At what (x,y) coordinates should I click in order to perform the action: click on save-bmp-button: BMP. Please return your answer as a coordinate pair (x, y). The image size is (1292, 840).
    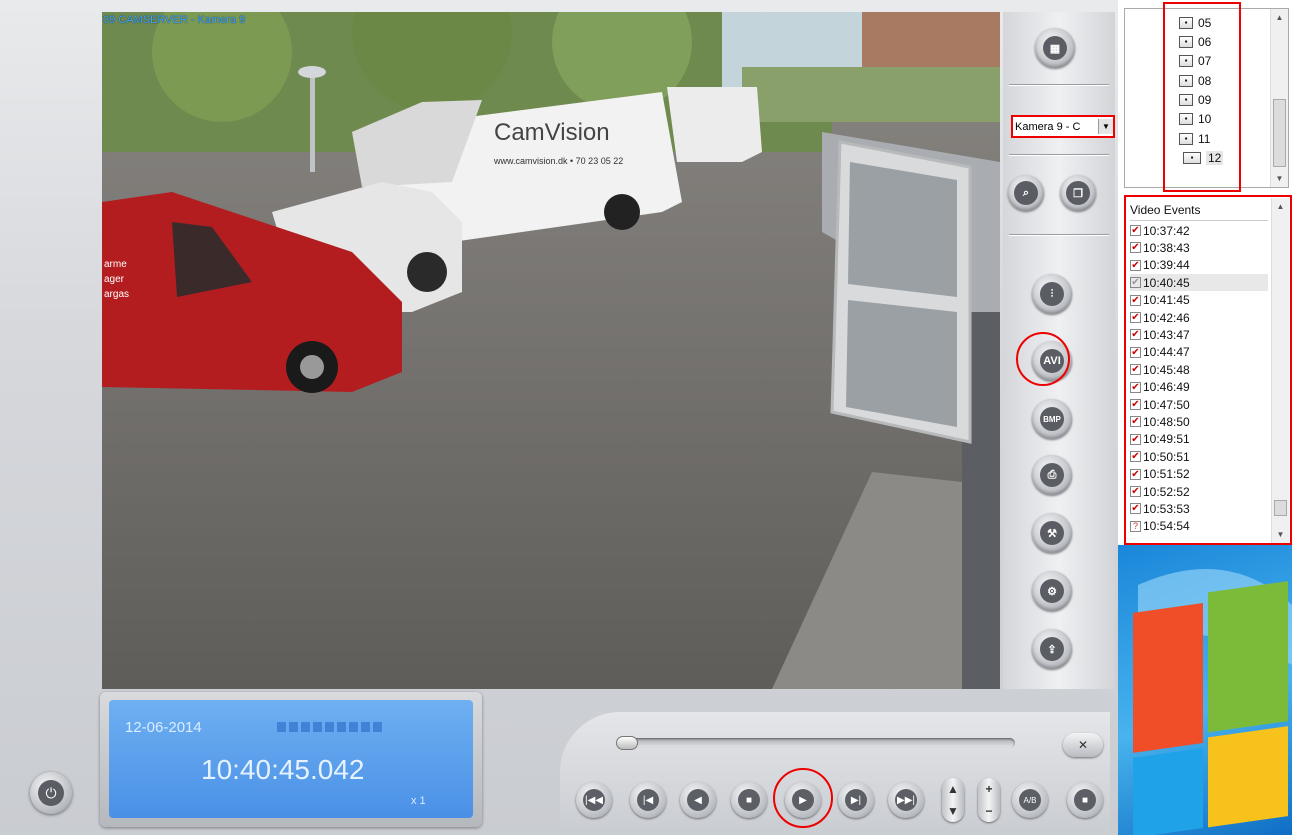
    Looking at the image, I should click on (1052, 419).